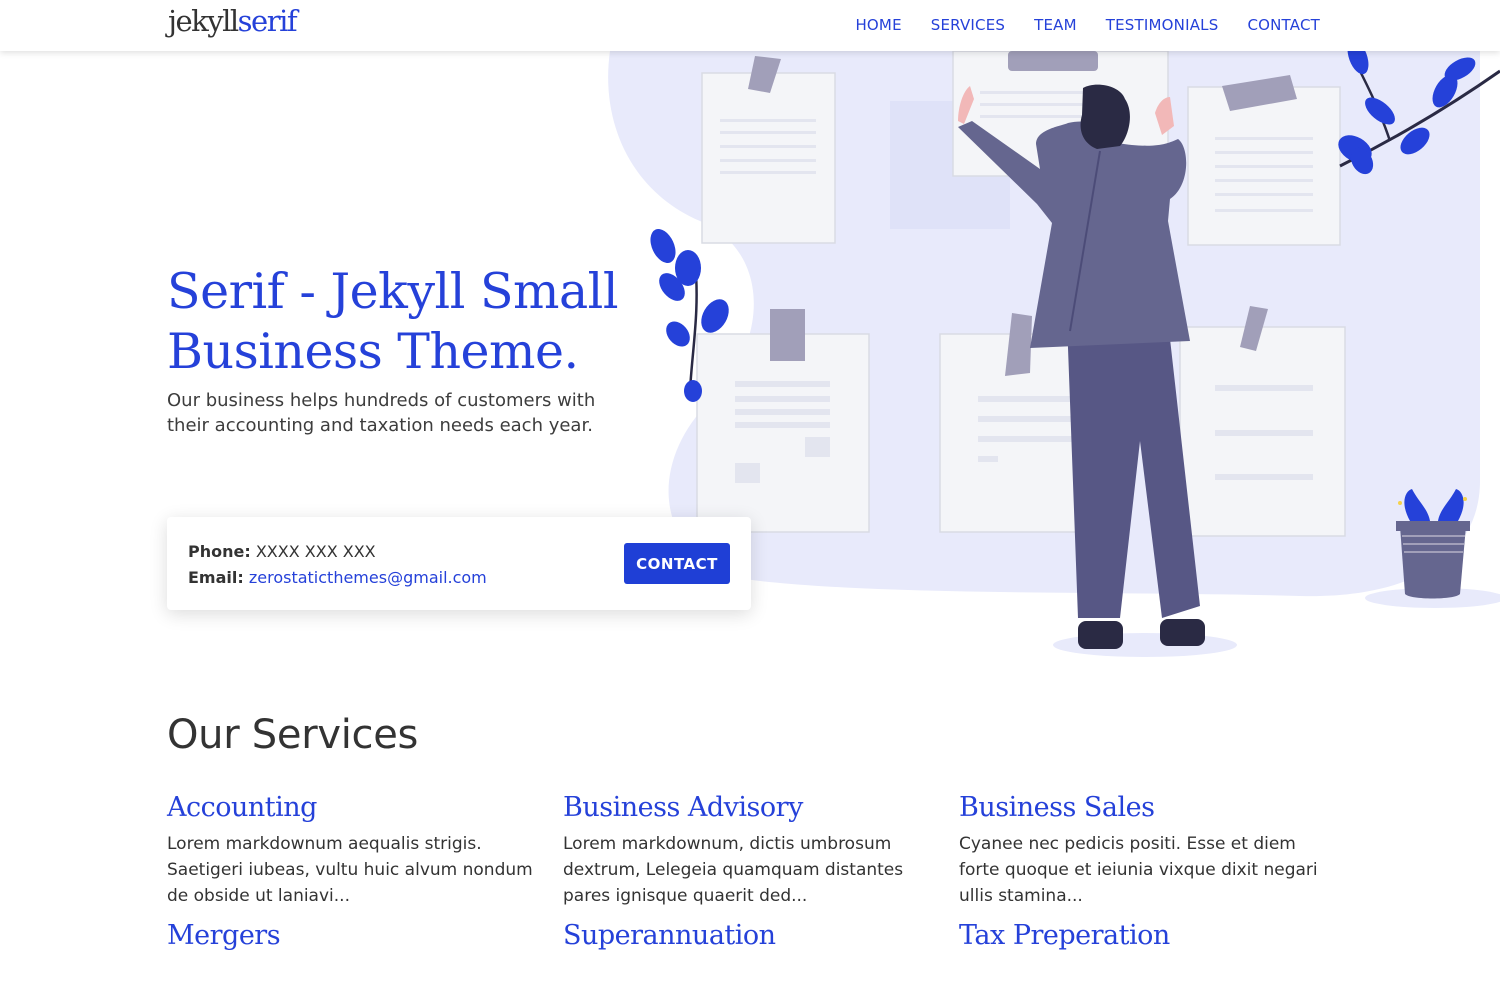  Describe the element at coordinates (352, 807) in the screenshot. I see `service-title: Accounting` at that location.